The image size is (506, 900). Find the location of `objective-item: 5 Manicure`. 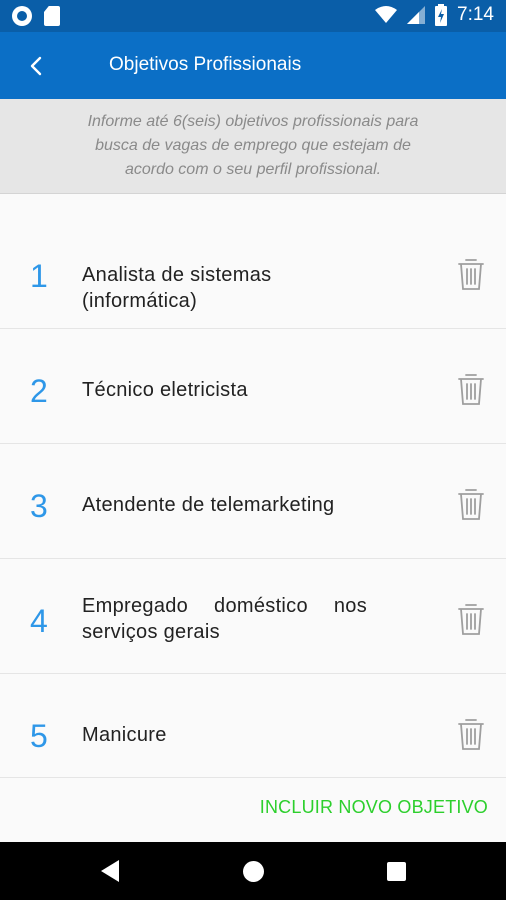

objective-item: 5 Manicure is located at coordinates (253, 726).